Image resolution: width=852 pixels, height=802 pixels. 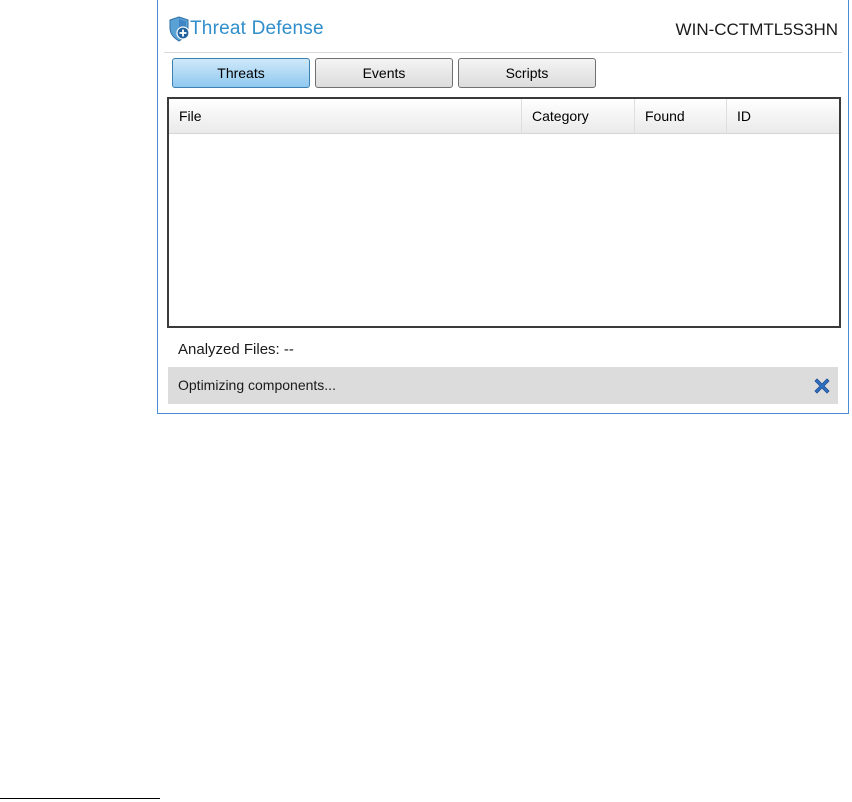 What do you see at coordinates (80, 798) in the screenshot?
I see `footnote-rule` at bounding box center [80, 798].